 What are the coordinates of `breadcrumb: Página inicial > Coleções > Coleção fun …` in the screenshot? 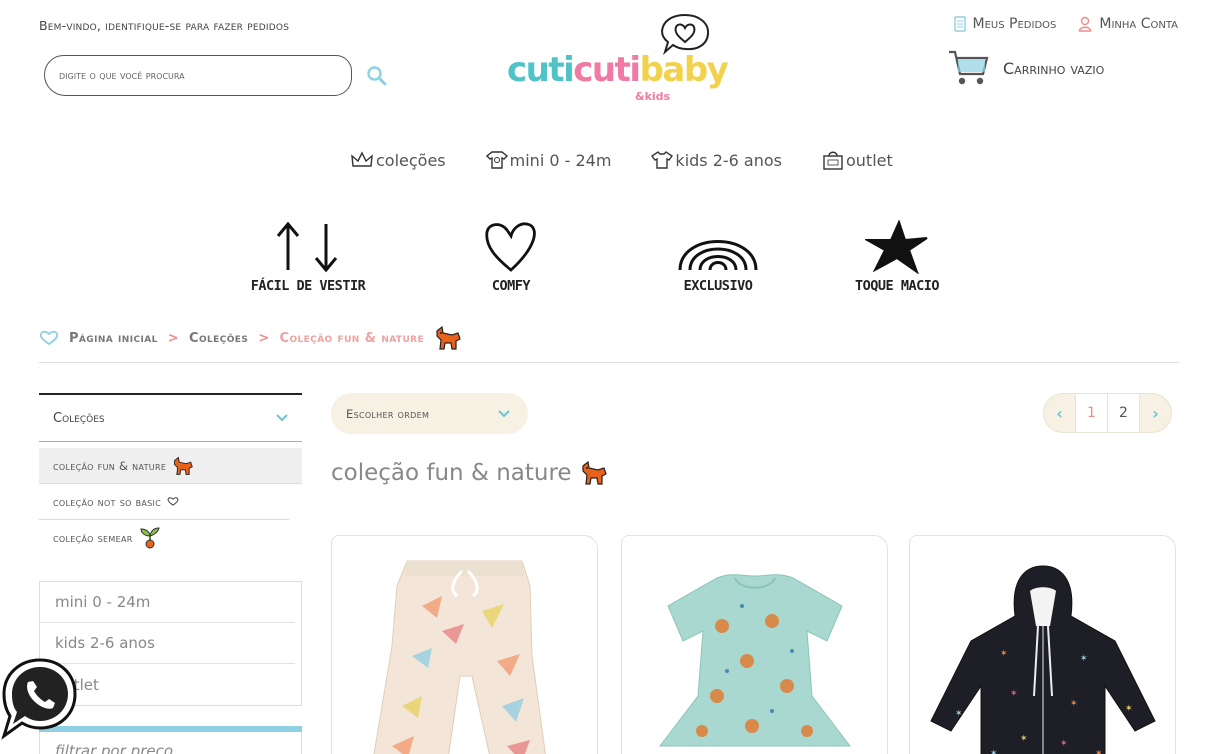 It's located at (250, 338).